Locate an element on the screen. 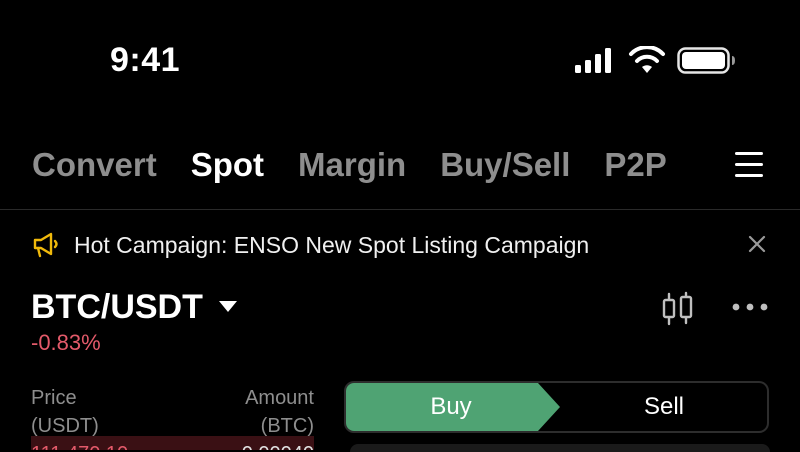 The height and width of the screenshot is (452, 800). buy-sell-toggle: Buy Sell is located at coordinates (556, 407).